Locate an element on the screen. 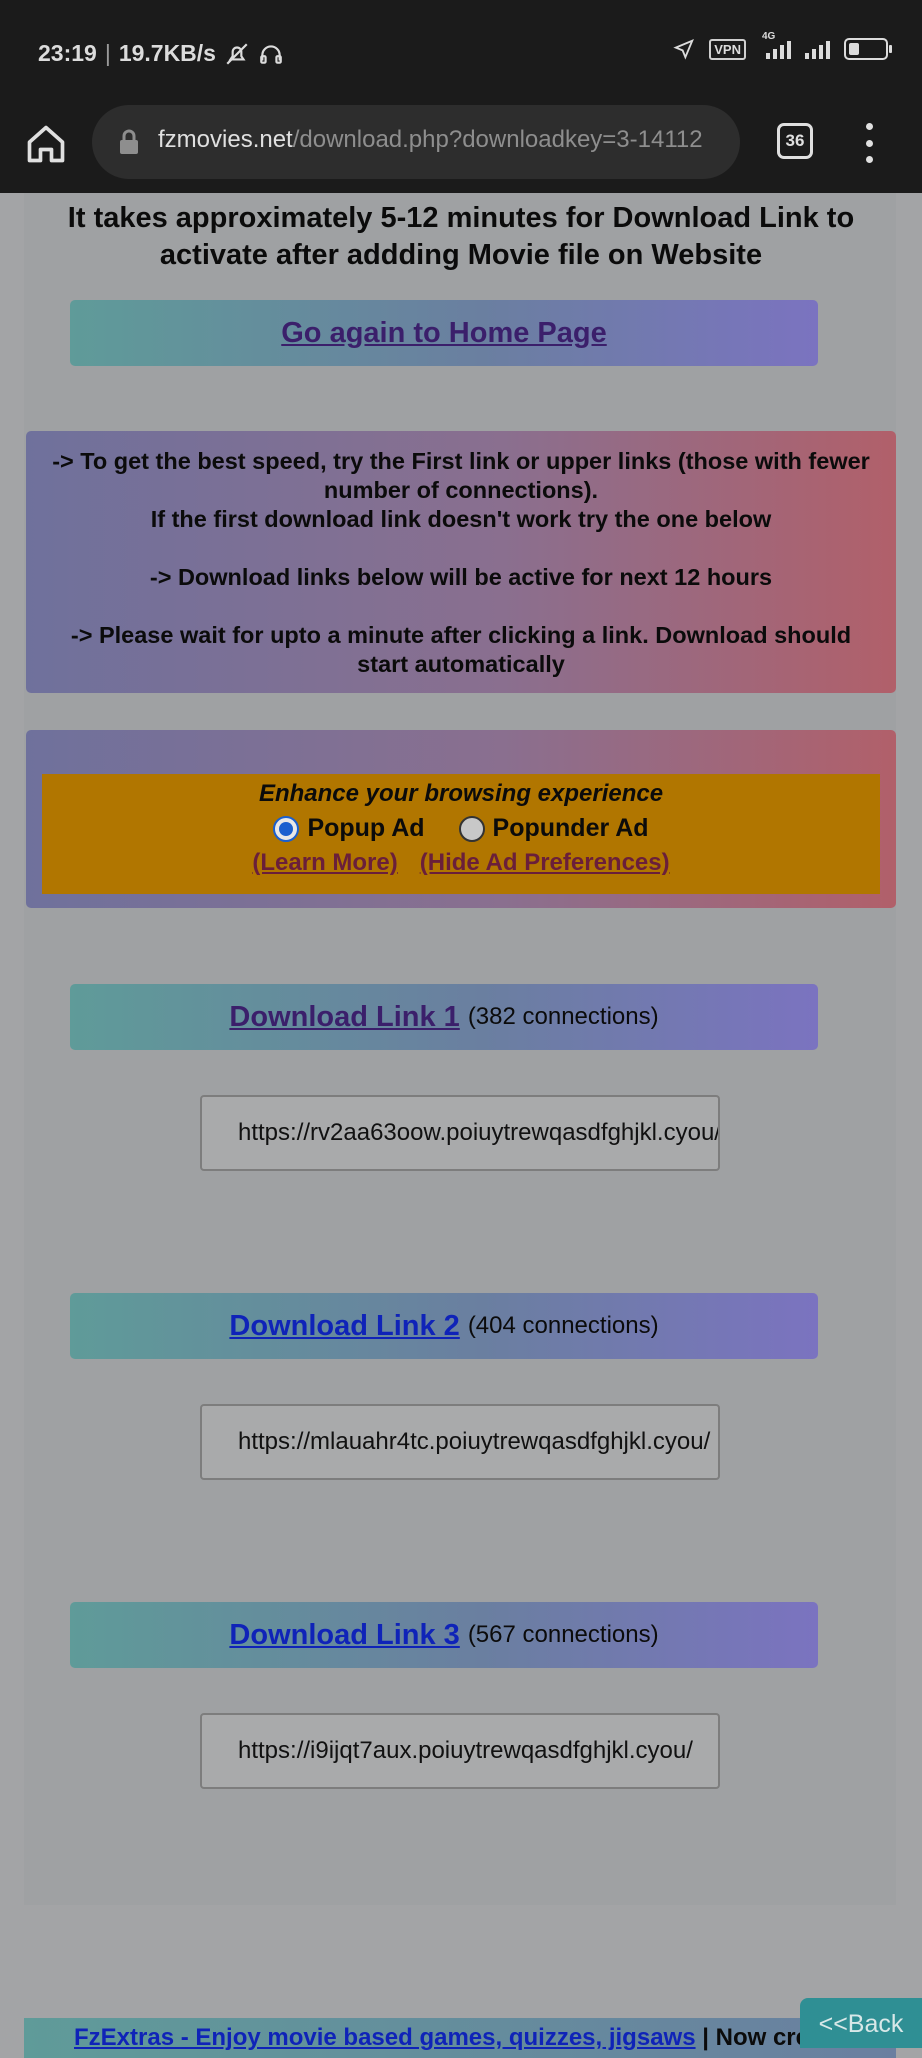 This screenshot has height=2058, width=922. battery-icon is located at coordinates (868, 49).